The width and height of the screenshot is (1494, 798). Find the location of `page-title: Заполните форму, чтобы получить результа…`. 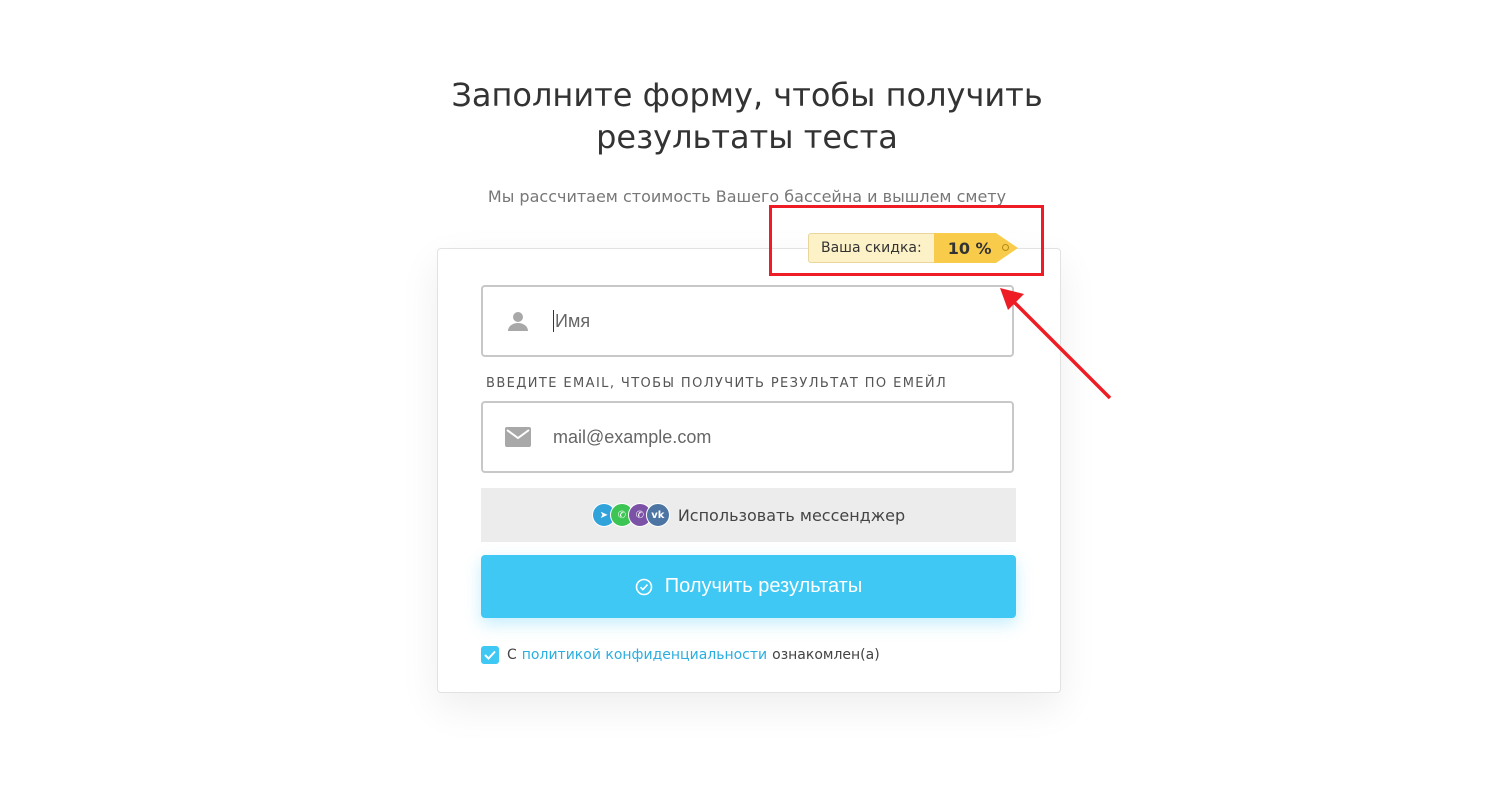

page-title: Заполните форму, чтобы получить результа… is located at coordinates (747, 116).